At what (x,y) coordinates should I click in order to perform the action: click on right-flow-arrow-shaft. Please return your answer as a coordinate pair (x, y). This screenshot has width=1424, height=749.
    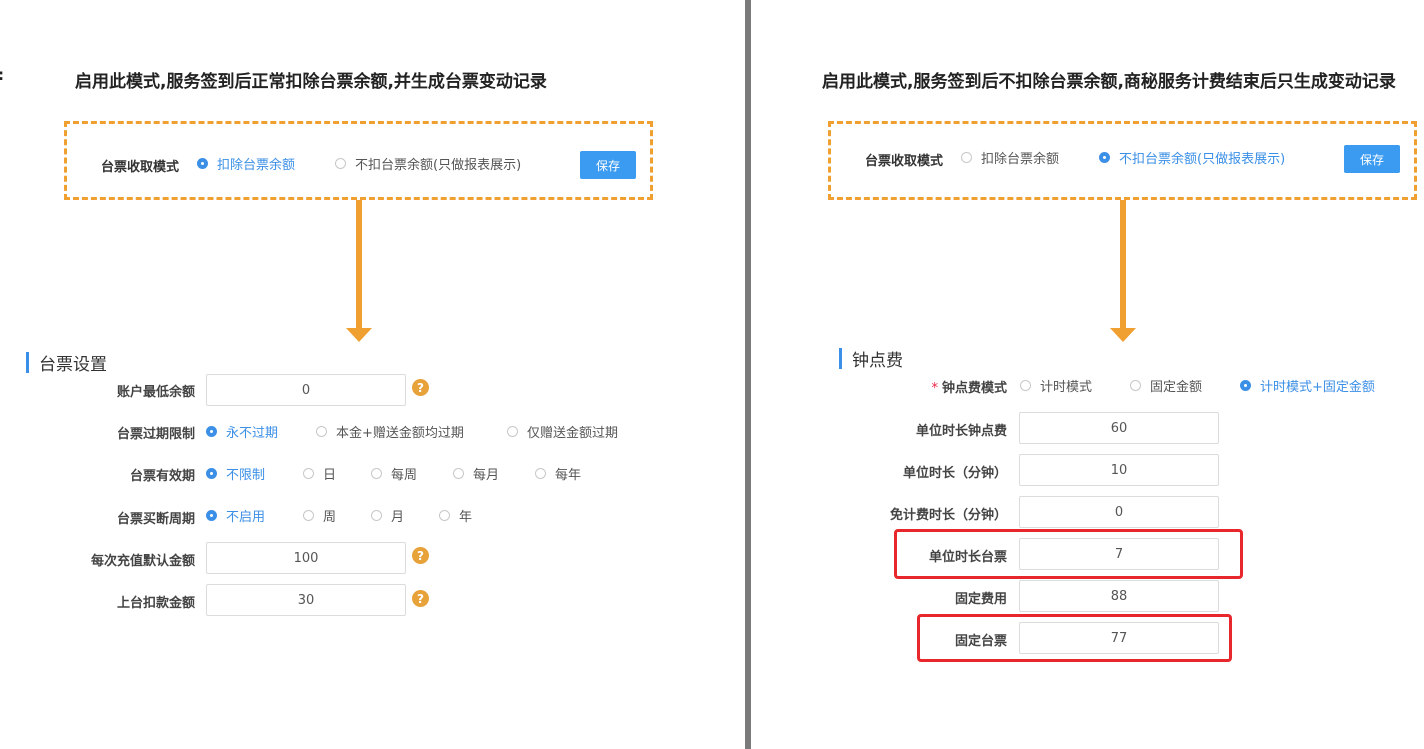
    Looking at the image, I should click on (1123, 264).